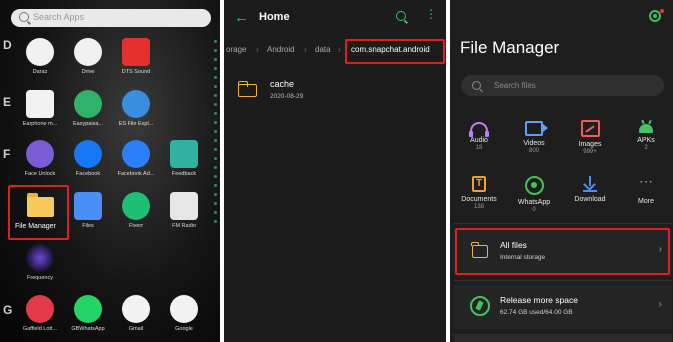 This screenshot has height=342, width=673. I want to click on app-label: FM Radio, so click(184, 226).